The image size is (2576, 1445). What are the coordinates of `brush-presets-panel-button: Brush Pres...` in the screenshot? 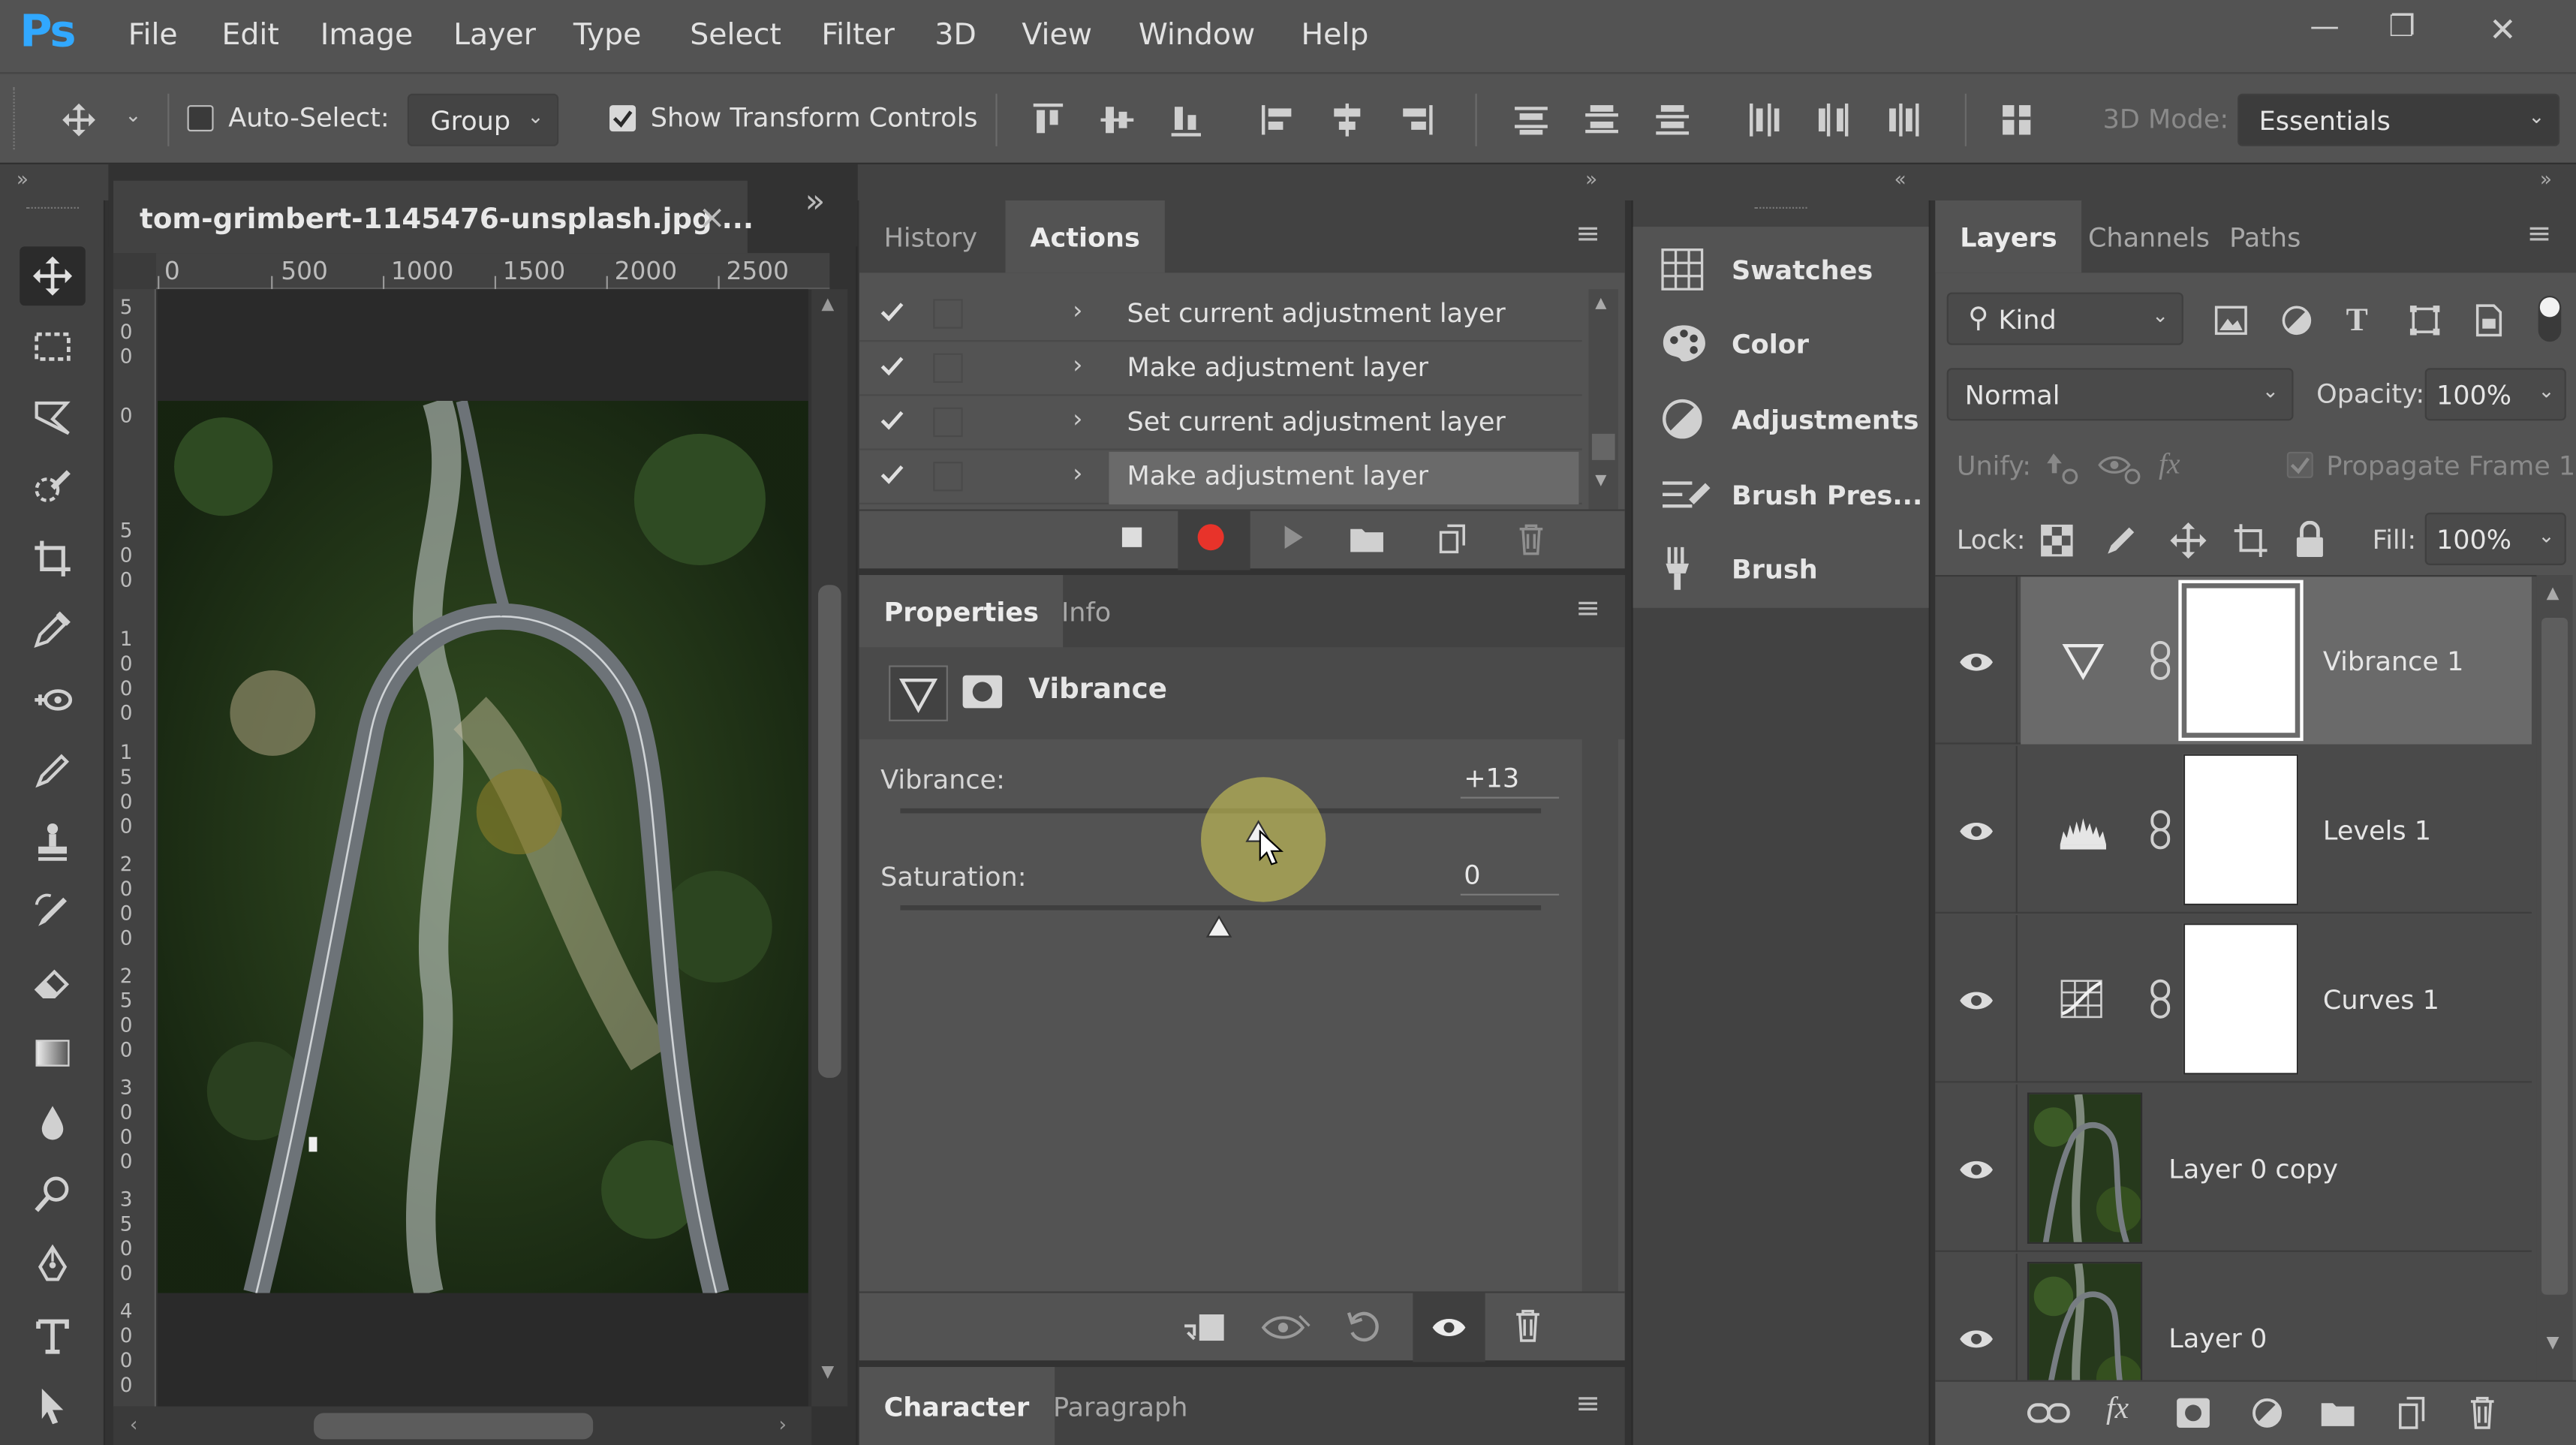 It's located at (1791, 494).